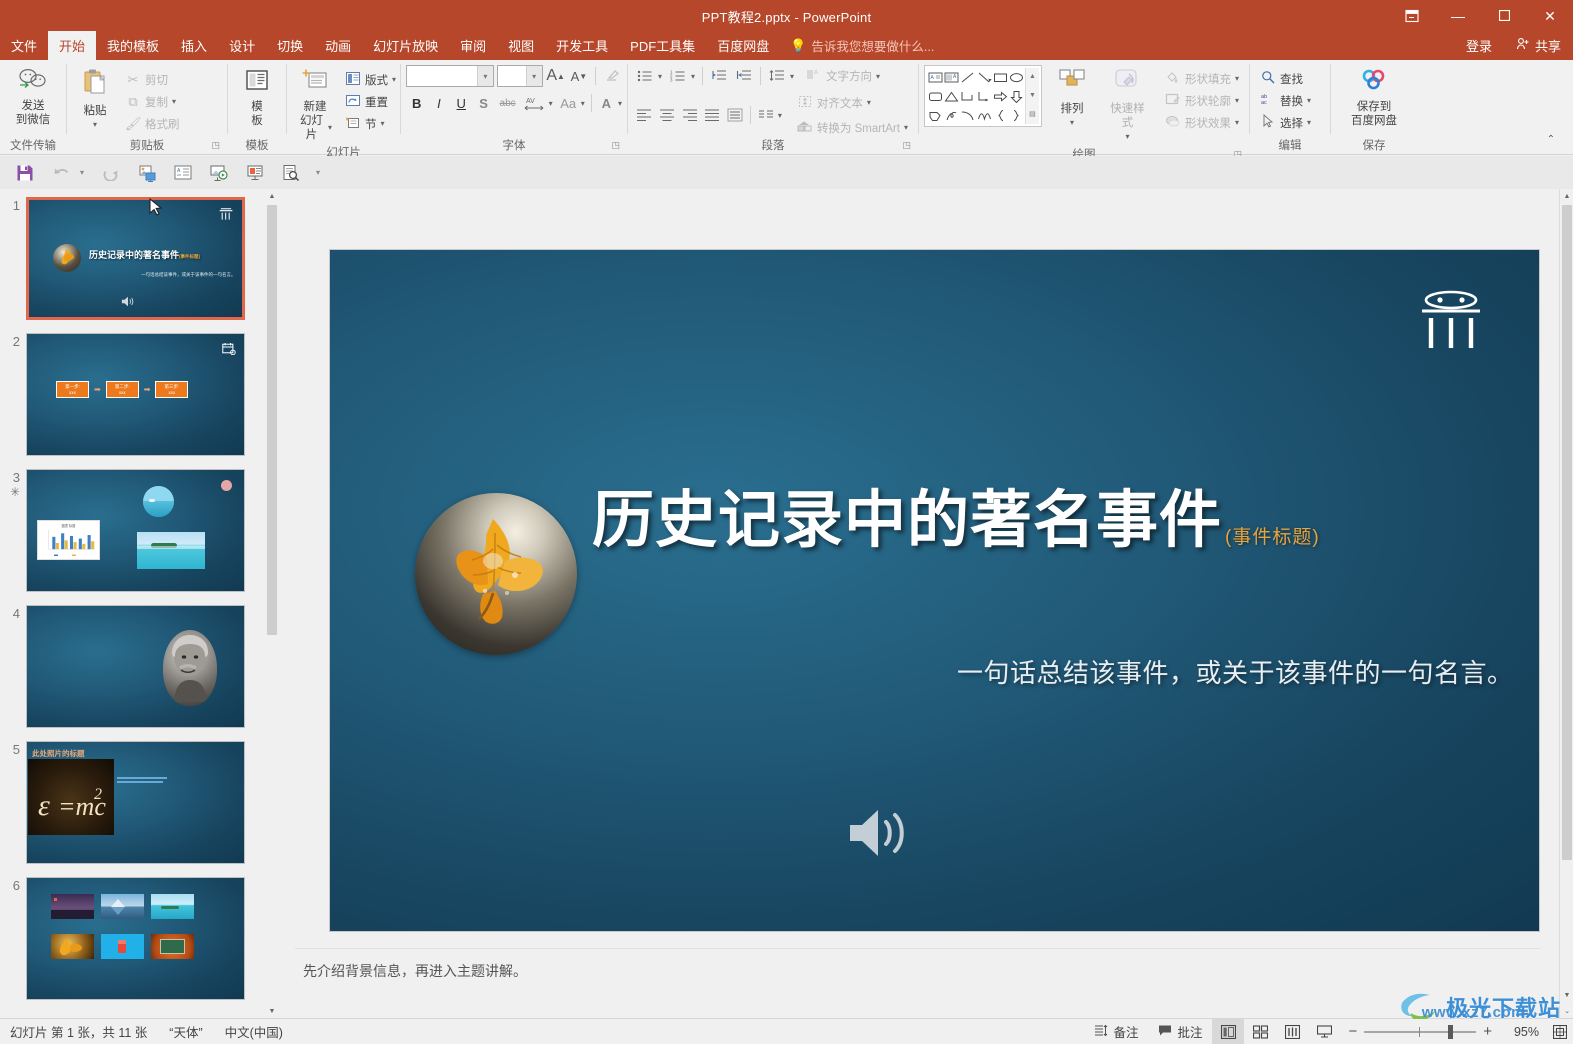  What do you see at coordinates (135, 802) in the screenshot?
I see `thumbnail-slide-5: 此处照片的标题 ε =mc 2` at bounding box center [135, 802].